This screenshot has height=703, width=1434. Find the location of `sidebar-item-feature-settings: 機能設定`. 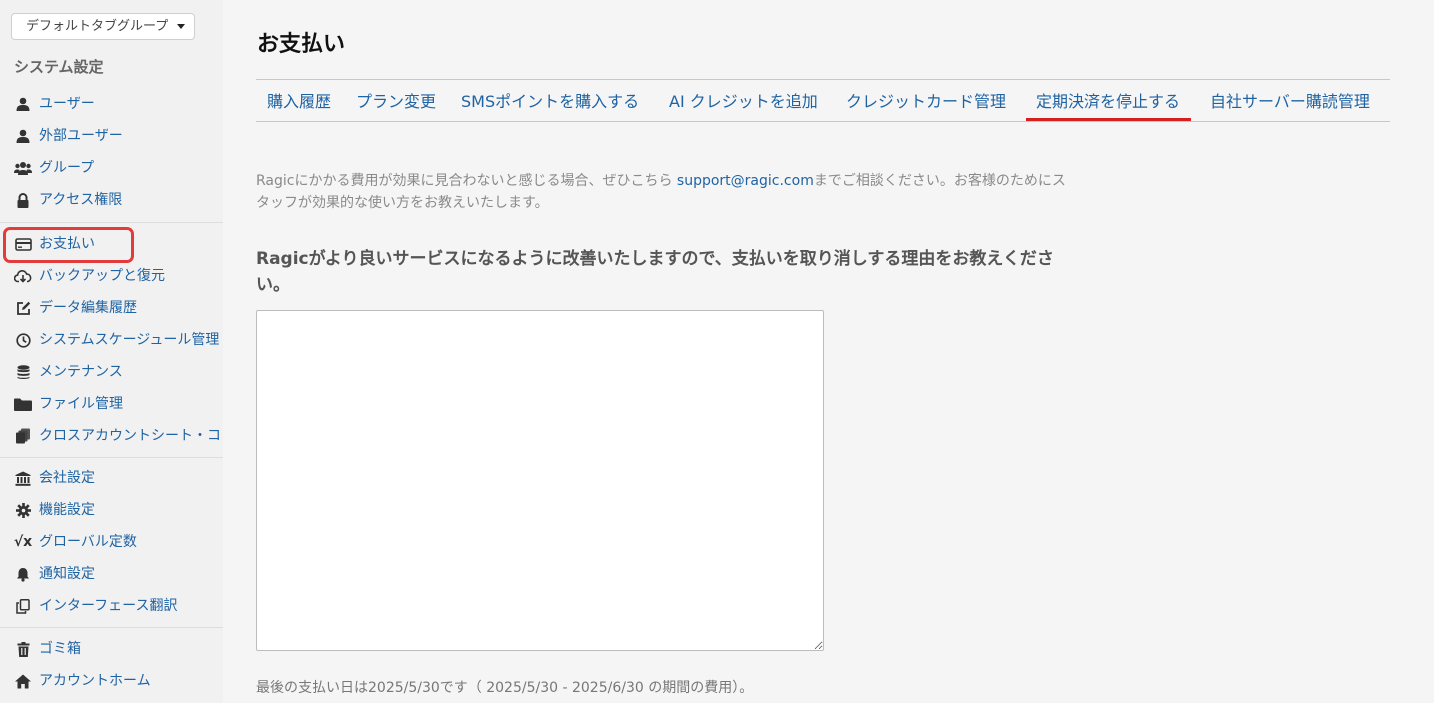

sidebar-item-feature-settings: 機能設定 is located at coordinates (54, 510).